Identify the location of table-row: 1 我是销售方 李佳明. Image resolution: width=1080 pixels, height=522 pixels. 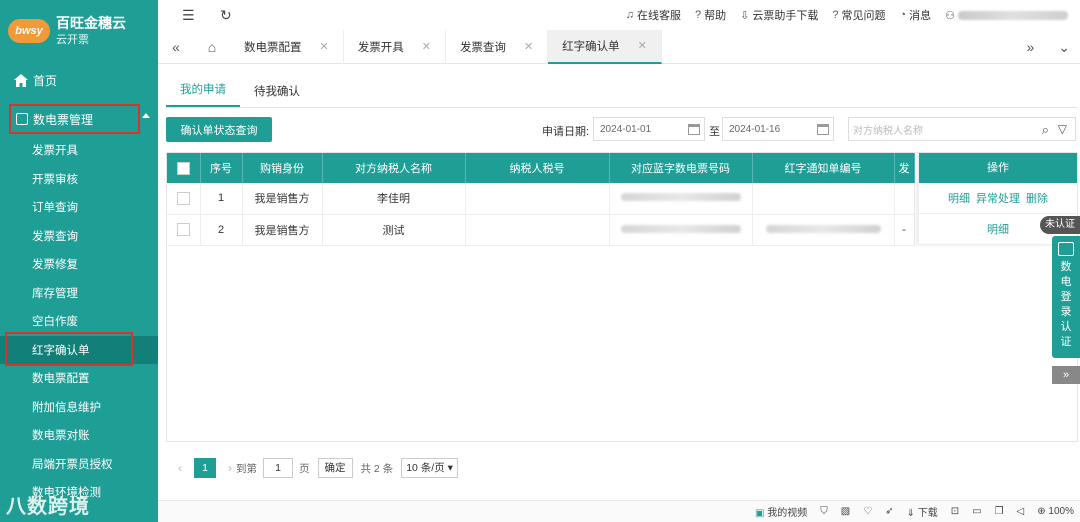
(541, 199).